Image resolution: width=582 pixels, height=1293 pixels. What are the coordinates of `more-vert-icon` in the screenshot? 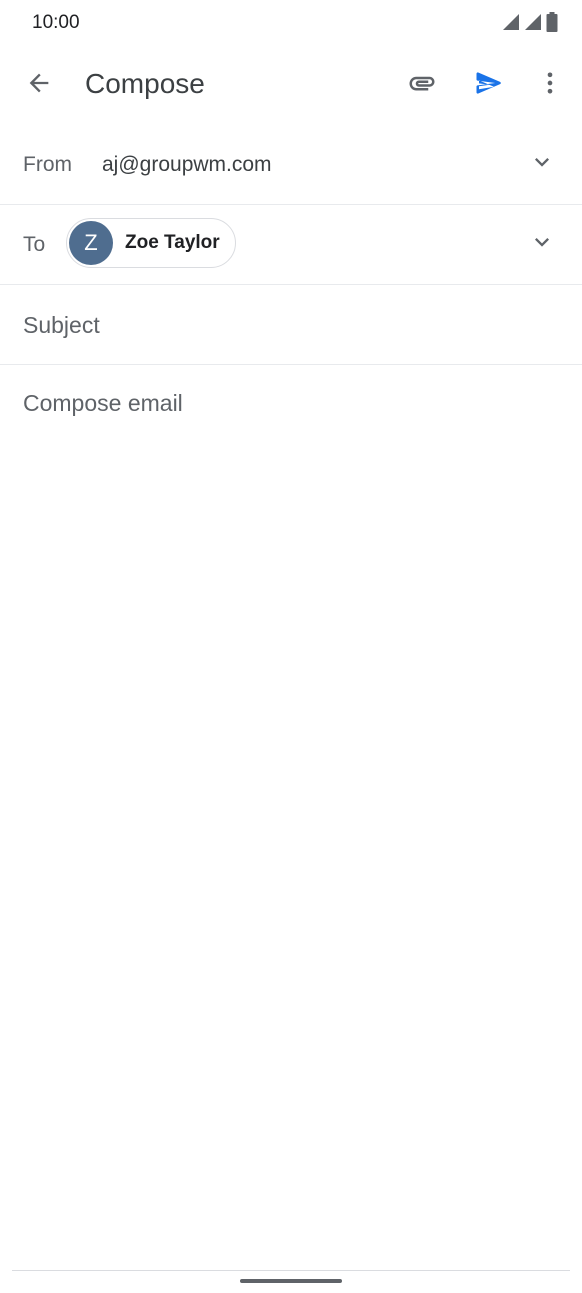 It's located at (550, 85).